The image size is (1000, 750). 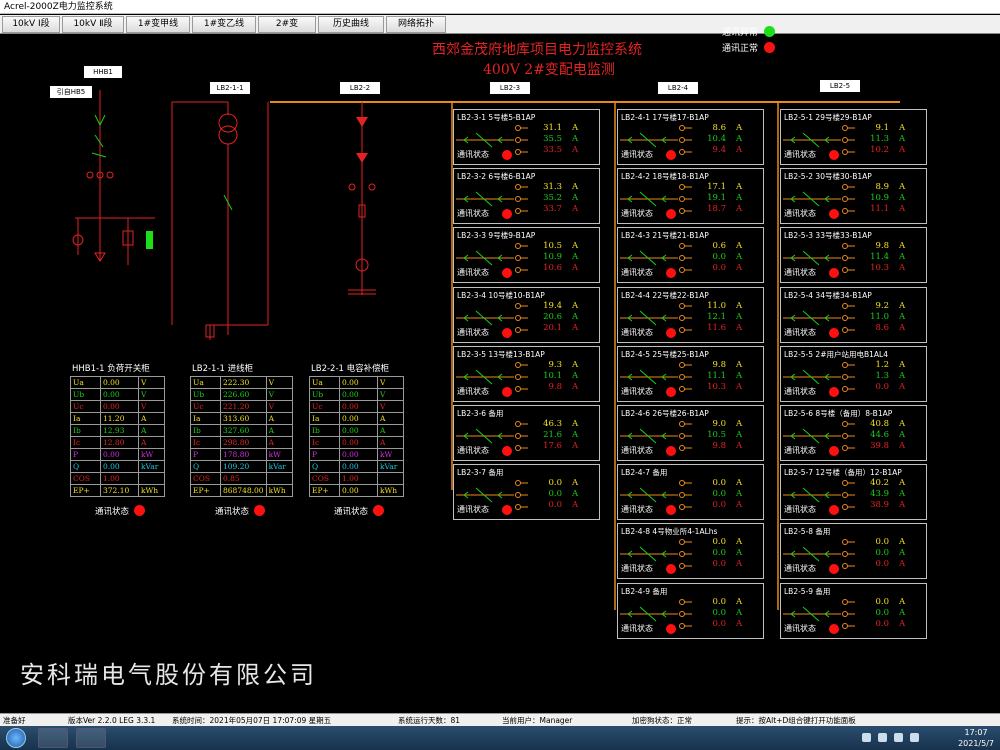 I want to click on feeder-cell: LB2-4-8 4号物业所4-1ALhs 0.0 0.0 0.0 A A A 通讯状态, so click(x=690, y=551).